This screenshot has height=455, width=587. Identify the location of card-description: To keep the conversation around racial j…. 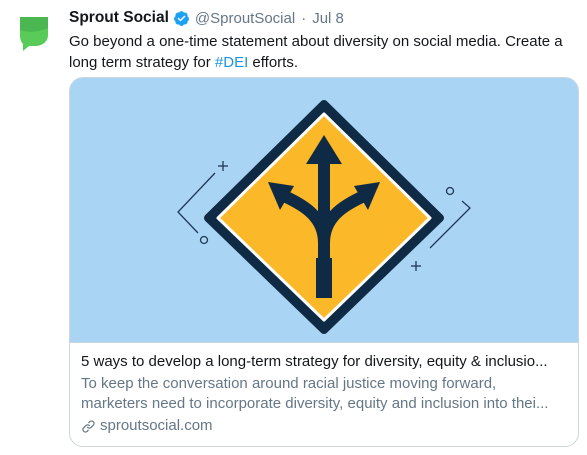
(324, 394).